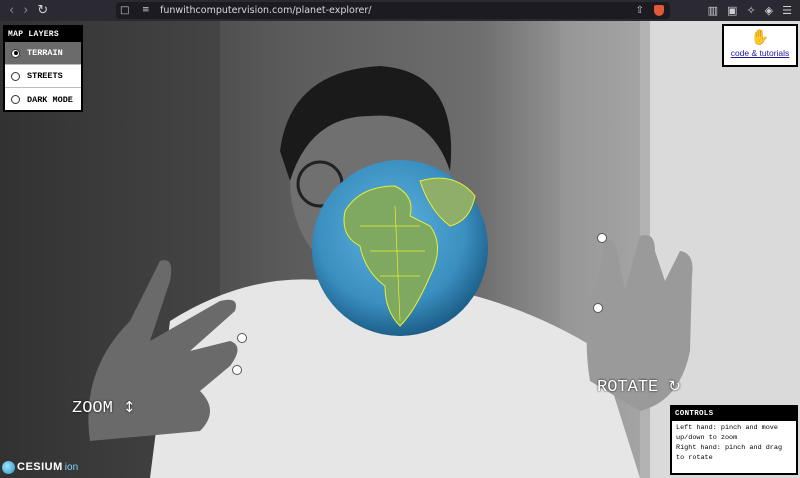 This screenshot has width=800, height=478. I want to click on map-layers-title: MAP LAYERS, so click(43, 34).